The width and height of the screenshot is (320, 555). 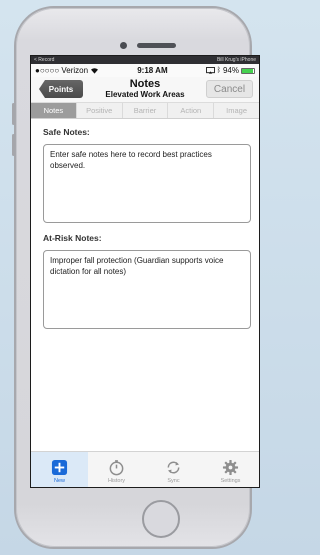 What do you see at coordinates (229, 89) in the screenshot?
I see `cancel-button: Cancel` at bounding box center [229, 89].